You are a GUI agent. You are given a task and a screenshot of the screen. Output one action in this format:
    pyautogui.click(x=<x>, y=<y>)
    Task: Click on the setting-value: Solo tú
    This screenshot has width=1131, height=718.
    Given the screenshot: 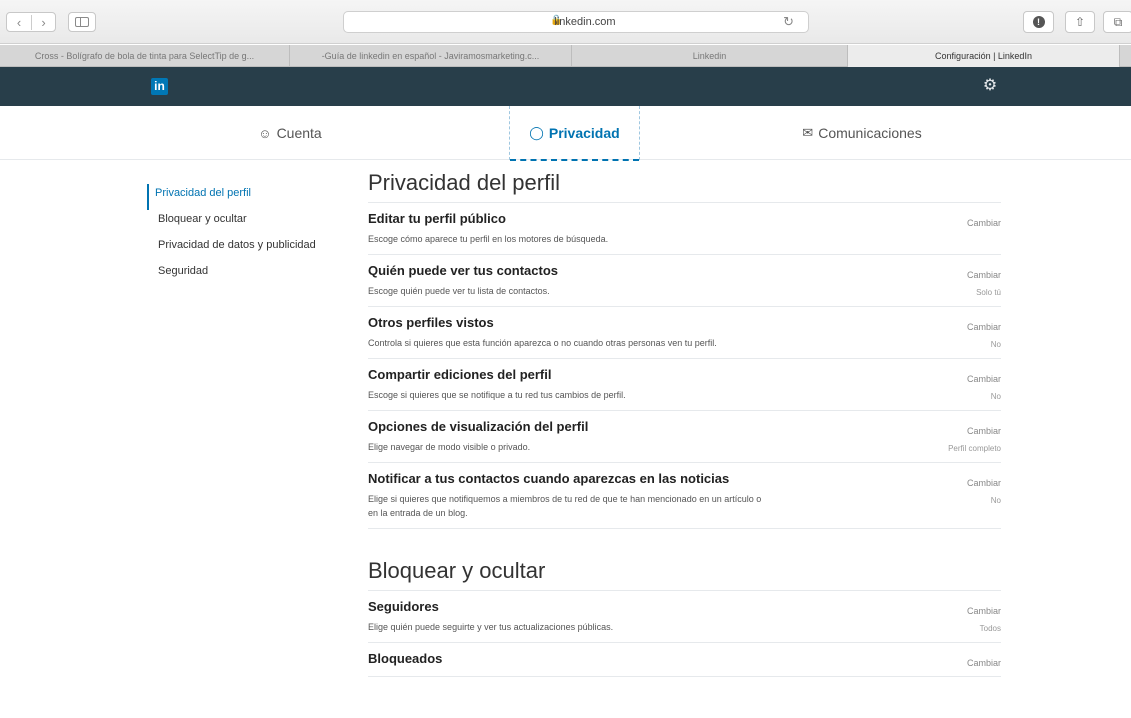 What is the action you would take?
    pyautogui.click(x=988, y=292)
    